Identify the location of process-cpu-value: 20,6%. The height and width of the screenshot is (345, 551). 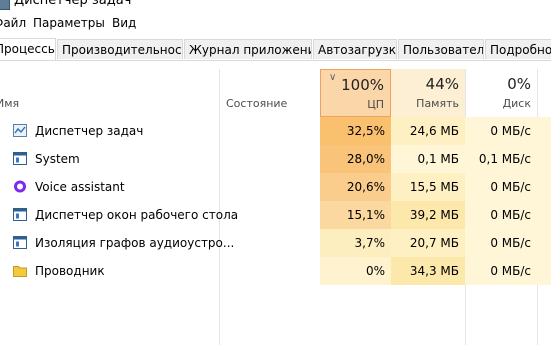
(365, 187).